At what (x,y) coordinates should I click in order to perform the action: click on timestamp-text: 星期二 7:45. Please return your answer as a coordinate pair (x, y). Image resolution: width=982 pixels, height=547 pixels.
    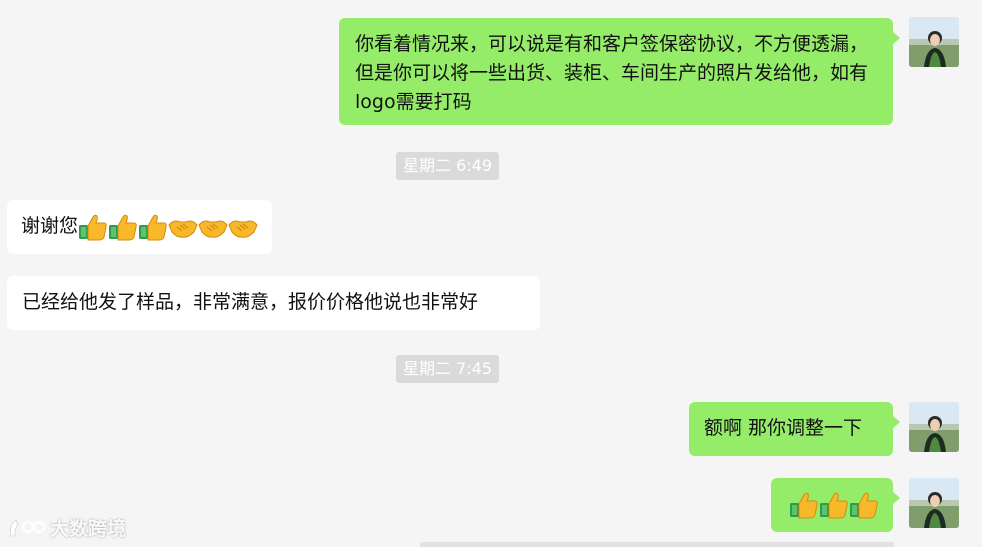
    Looking at the image, I should click on (448, 368).